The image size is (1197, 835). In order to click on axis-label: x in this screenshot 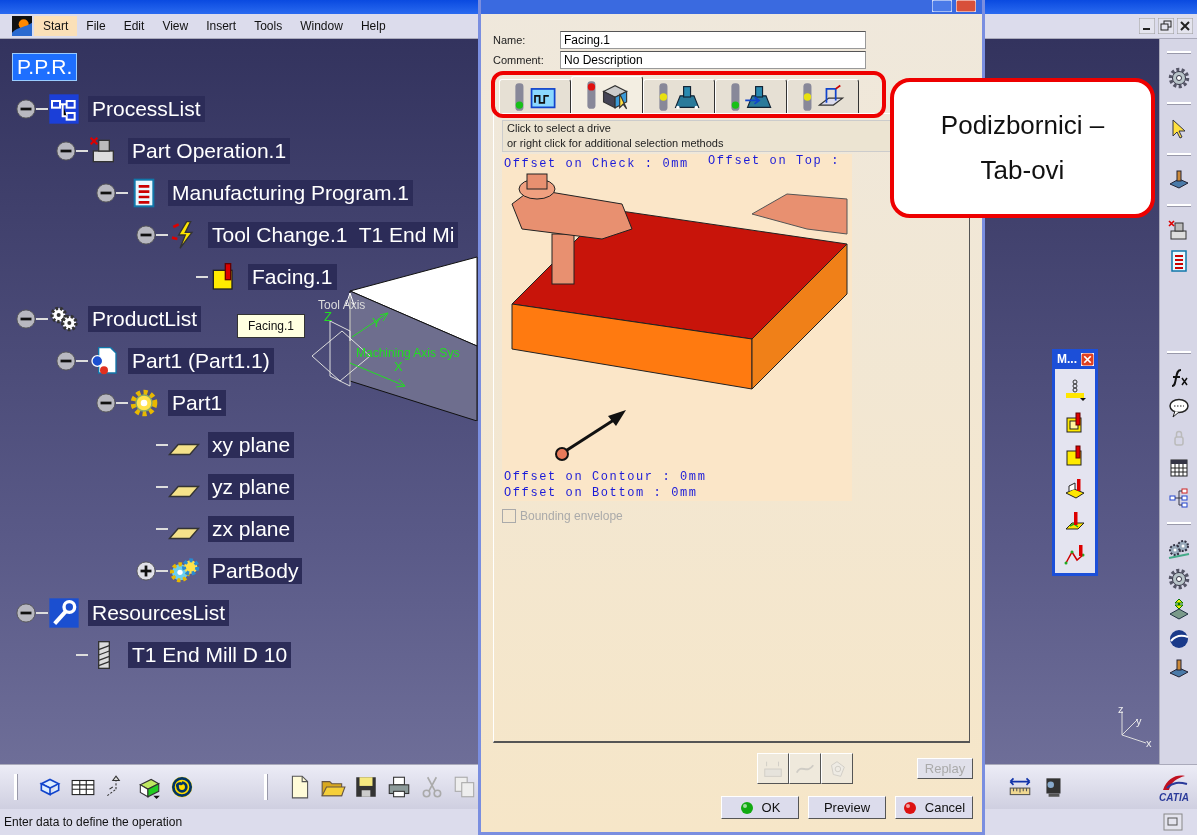, I will do `click(1149, 743)`.